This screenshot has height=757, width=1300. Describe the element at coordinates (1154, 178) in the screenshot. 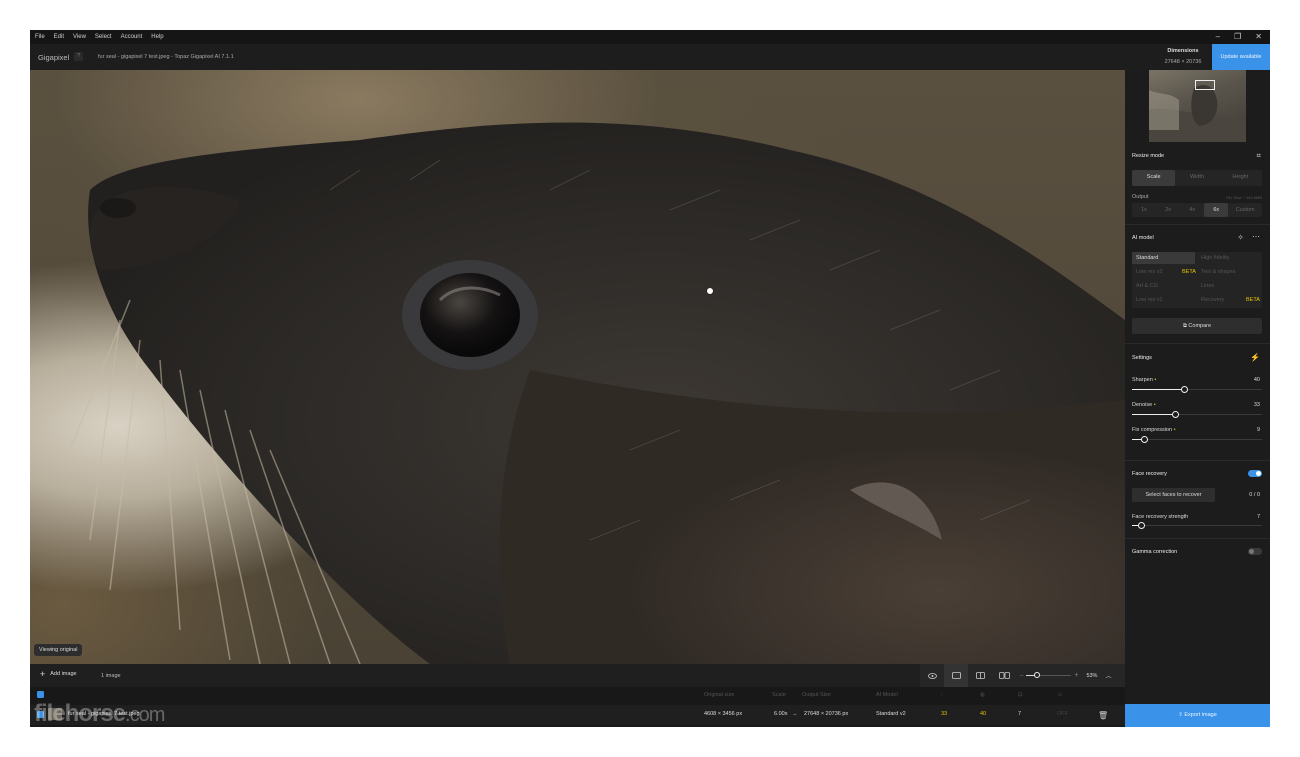

I see `tab-scale: Scale` at that location.